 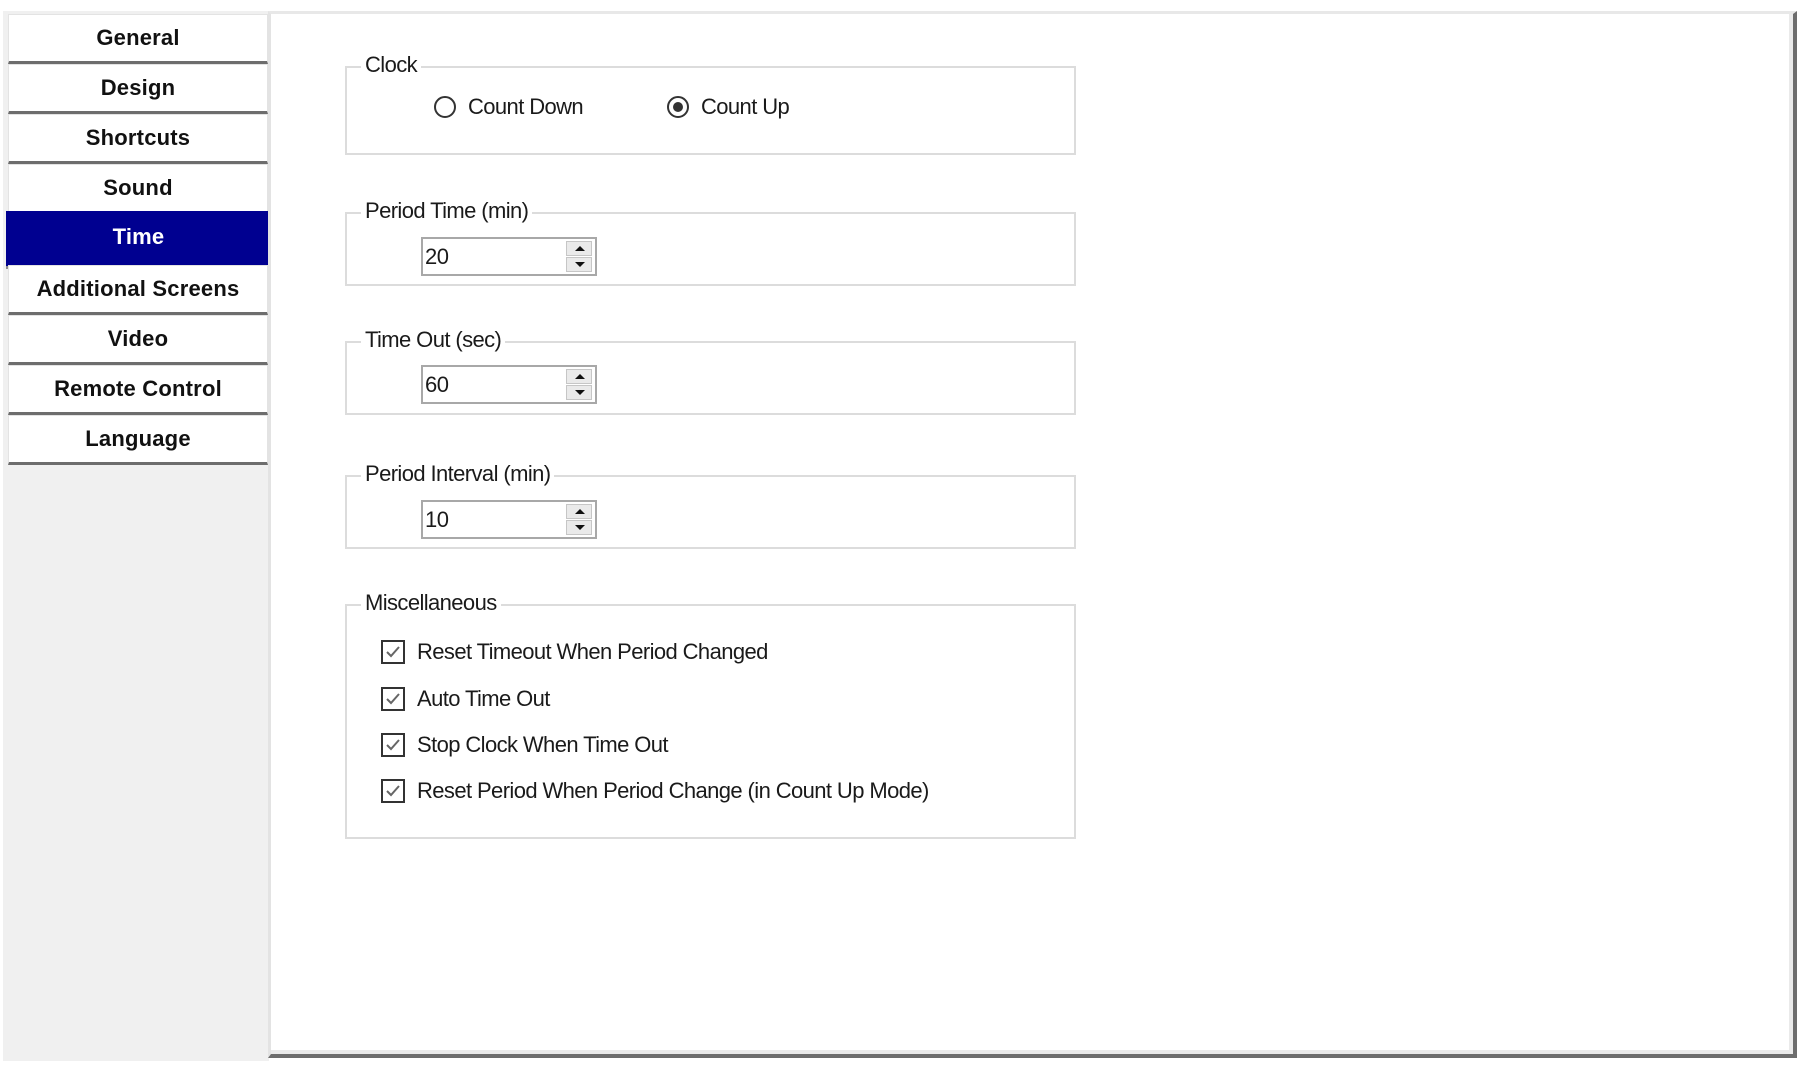 I want to click on time-out-input, so click(x=495, y=384).